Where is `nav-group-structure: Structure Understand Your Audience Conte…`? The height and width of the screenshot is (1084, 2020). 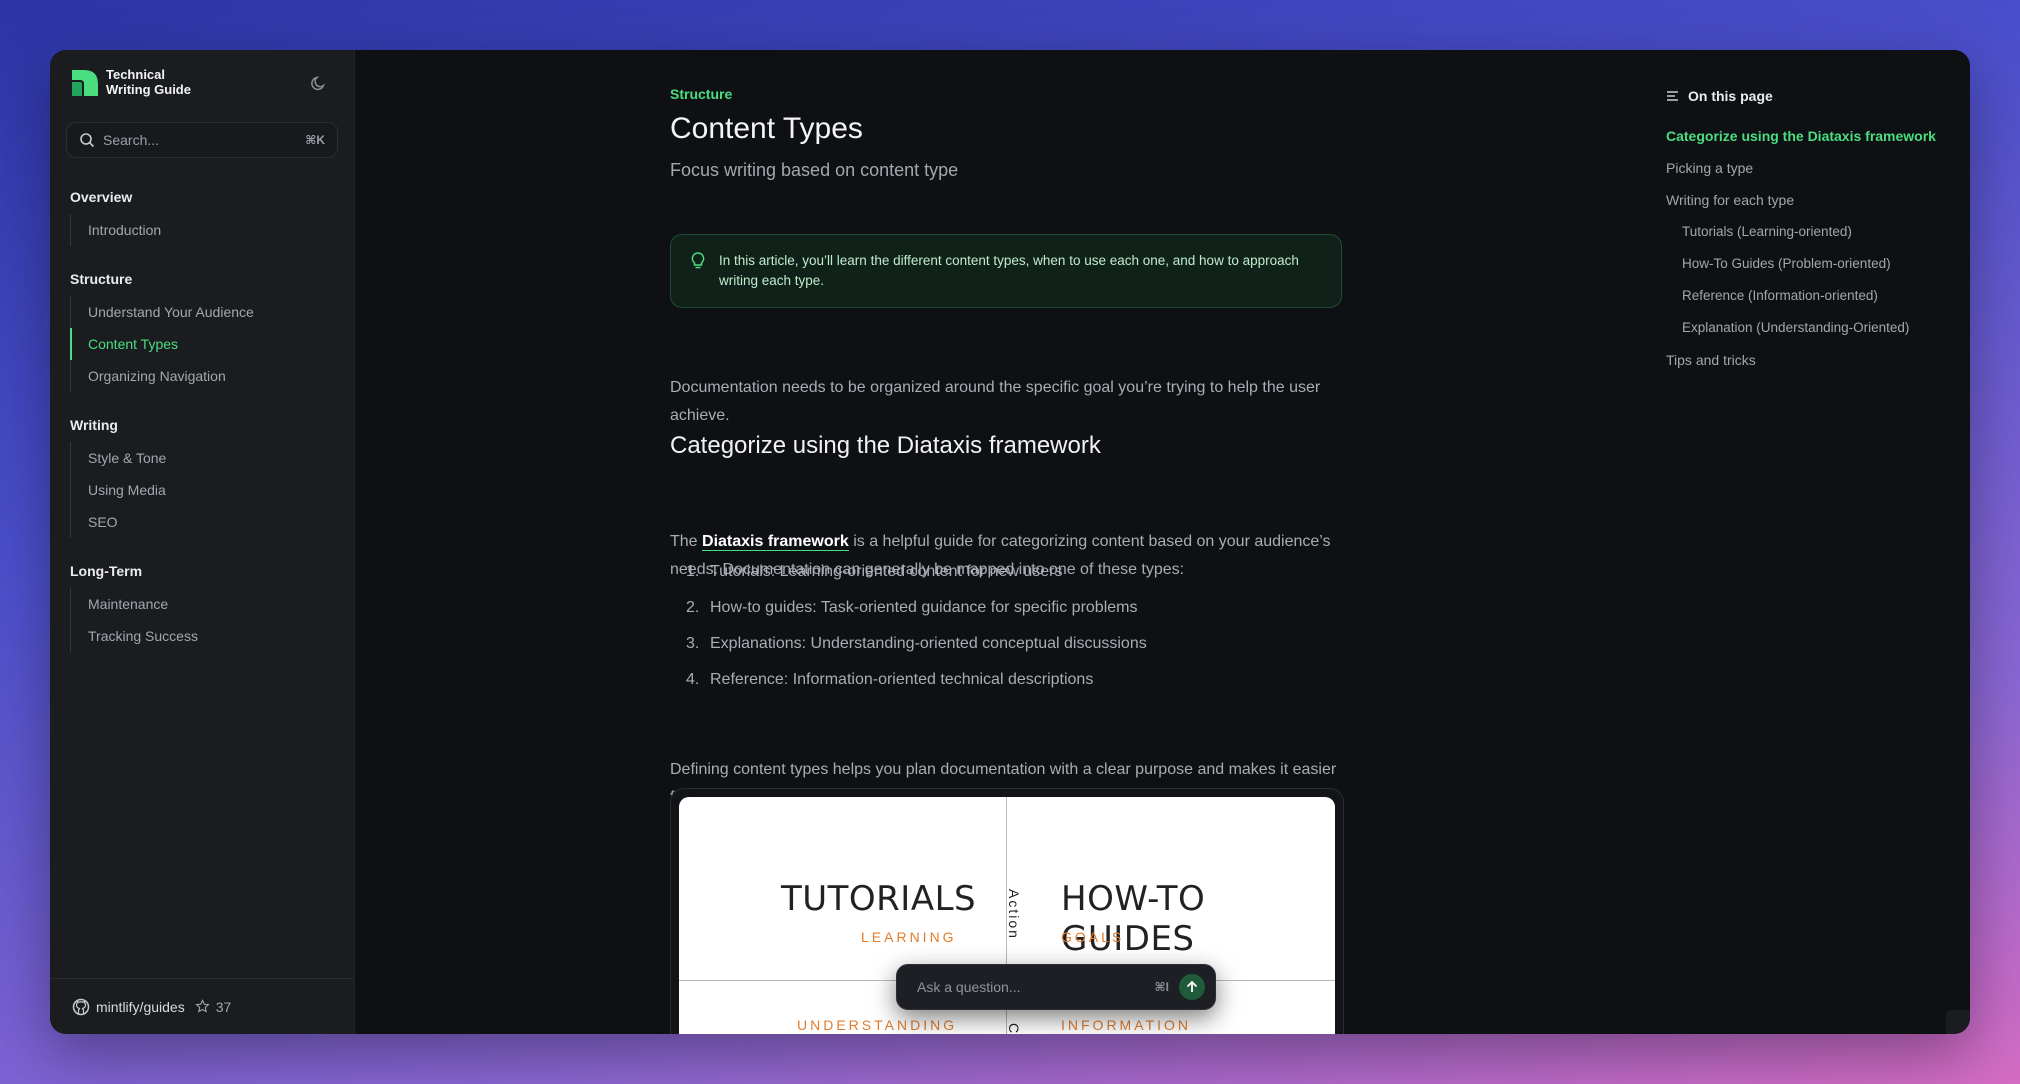
nav-group-structure: Structure Understand Your Audience Conte… is located at coordinates (205, 330).